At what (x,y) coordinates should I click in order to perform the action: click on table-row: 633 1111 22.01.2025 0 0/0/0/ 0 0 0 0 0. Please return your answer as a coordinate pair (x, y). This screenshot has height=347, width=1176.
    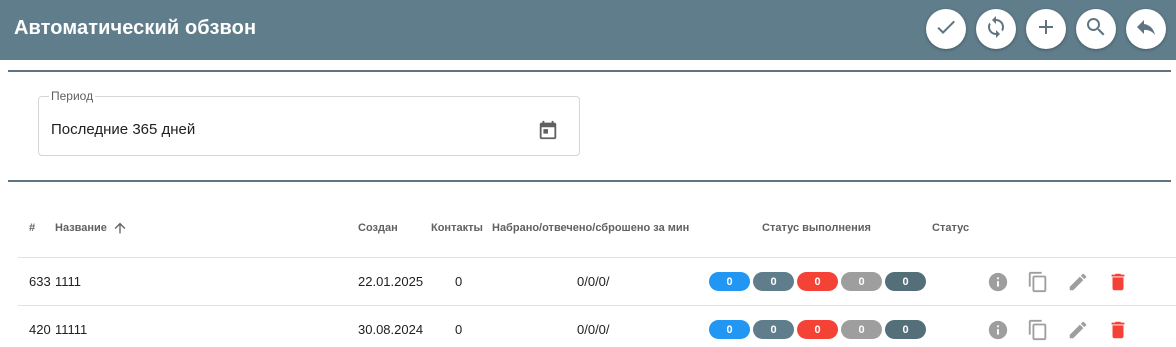
    Looking at the image, I should click on (588, 281).